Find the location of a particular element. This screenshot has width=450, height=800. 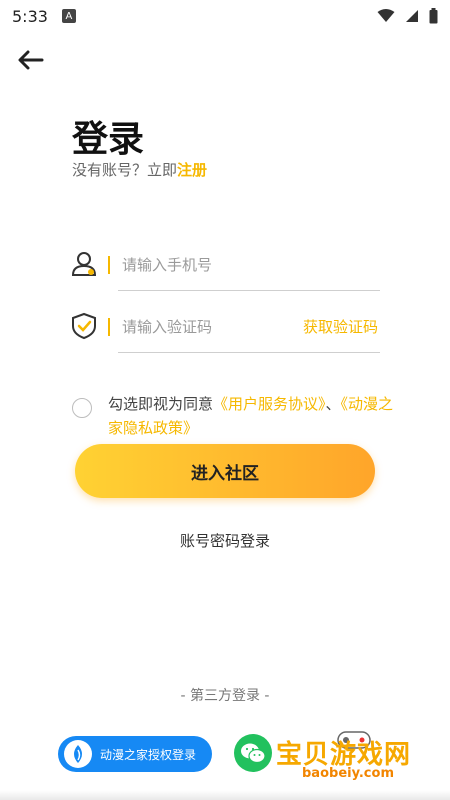

battery-icon is located at coordinates (433, 16).